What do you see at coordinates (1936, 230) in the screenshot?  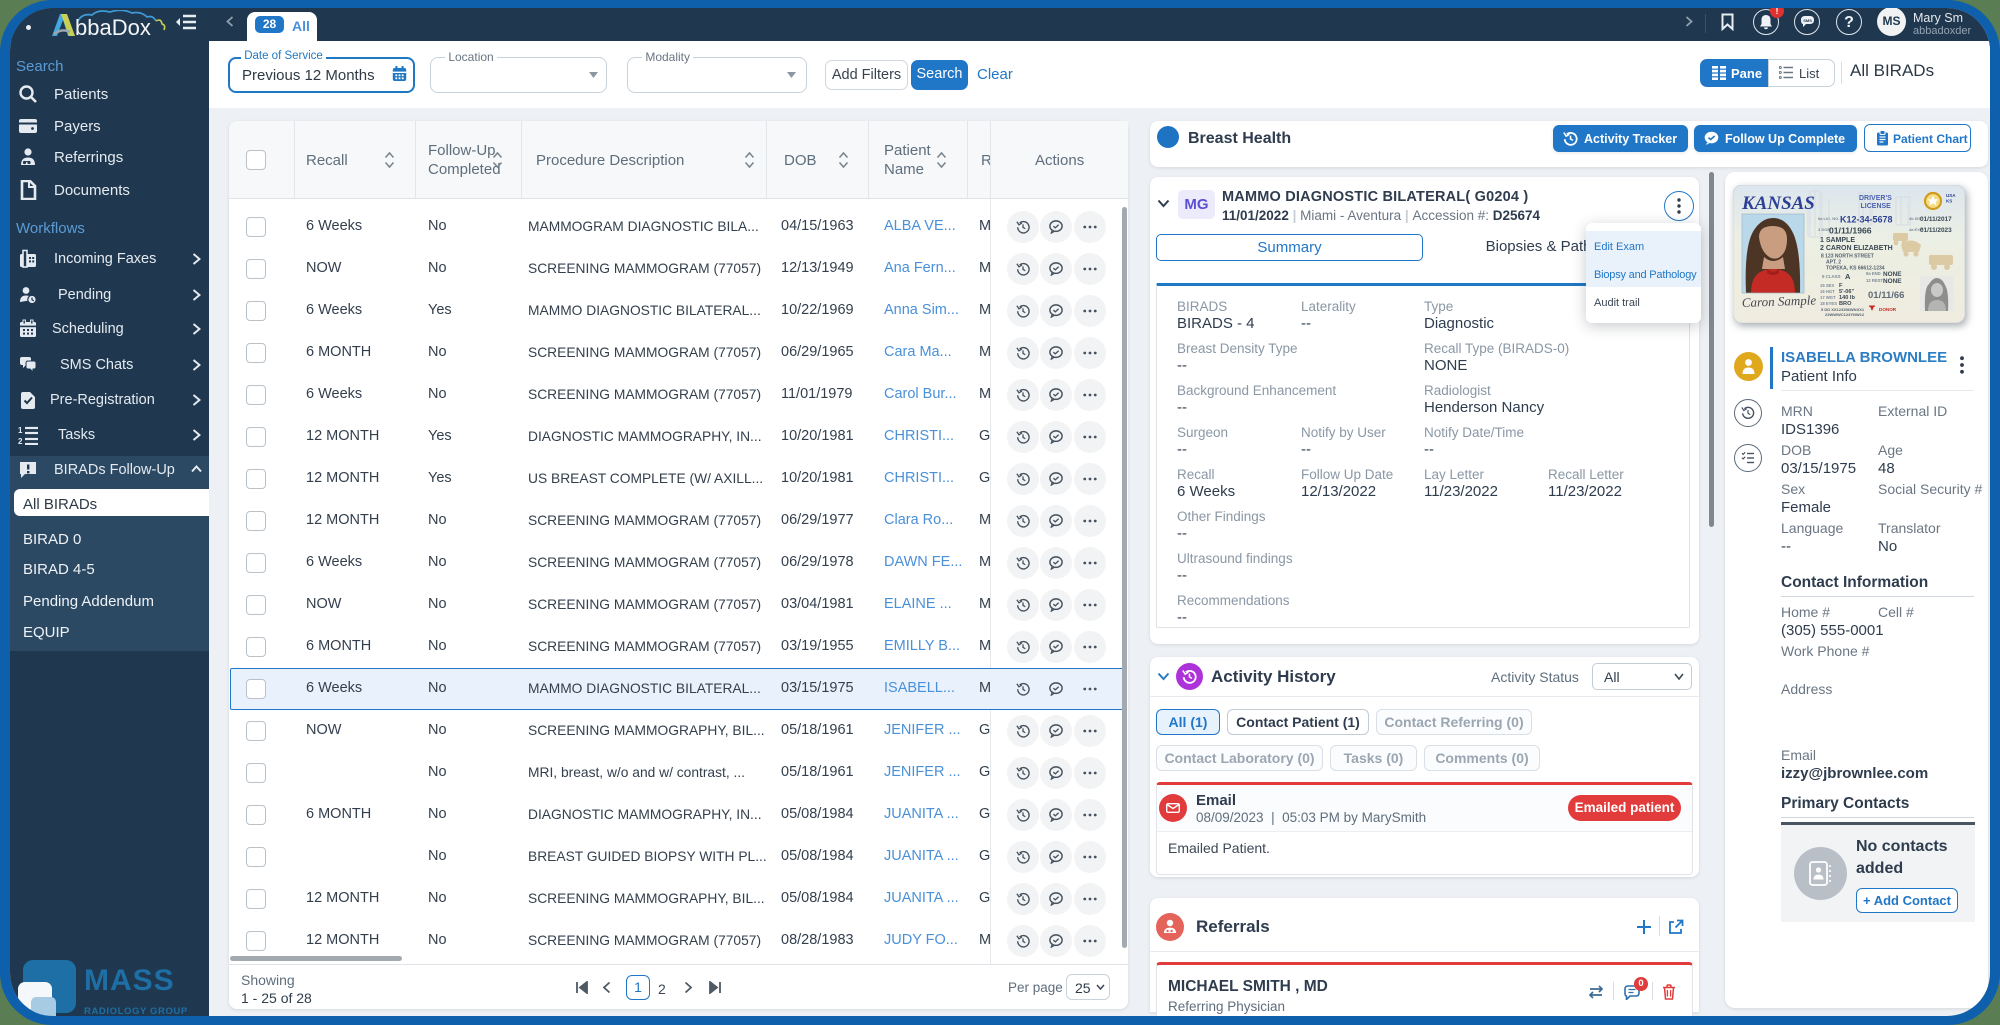 I see `svg-text: 01/11/2023` at bounding box center [1936, 230].